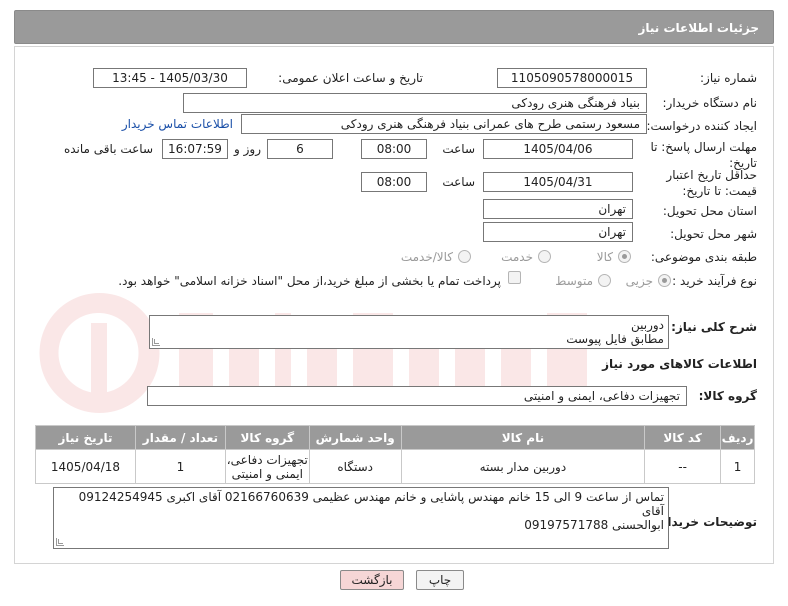 This screenshot has height=606, width=788. What do you see at coordinates (639, 281) in the screenshot?
I see `process-partial-label: جزیی` at bounding box center [639, 281].